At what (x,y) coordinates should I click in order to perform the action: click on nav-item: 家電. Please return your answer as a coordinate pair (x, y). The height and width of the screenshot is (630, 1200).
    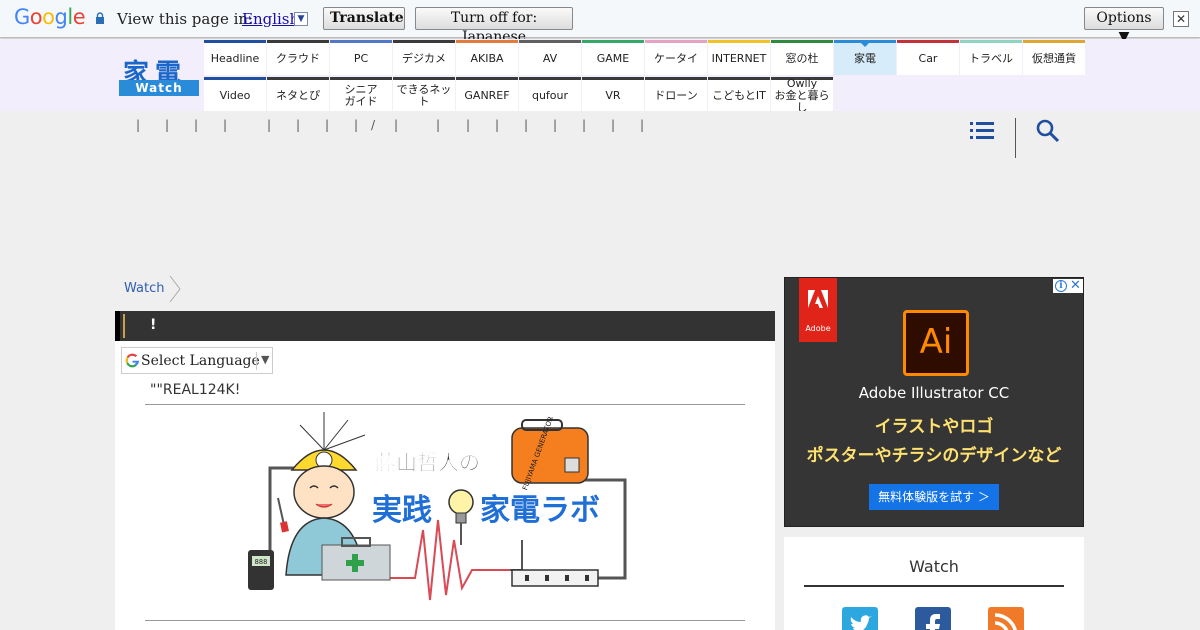
    Looking at the image, I should click on (865, 57).